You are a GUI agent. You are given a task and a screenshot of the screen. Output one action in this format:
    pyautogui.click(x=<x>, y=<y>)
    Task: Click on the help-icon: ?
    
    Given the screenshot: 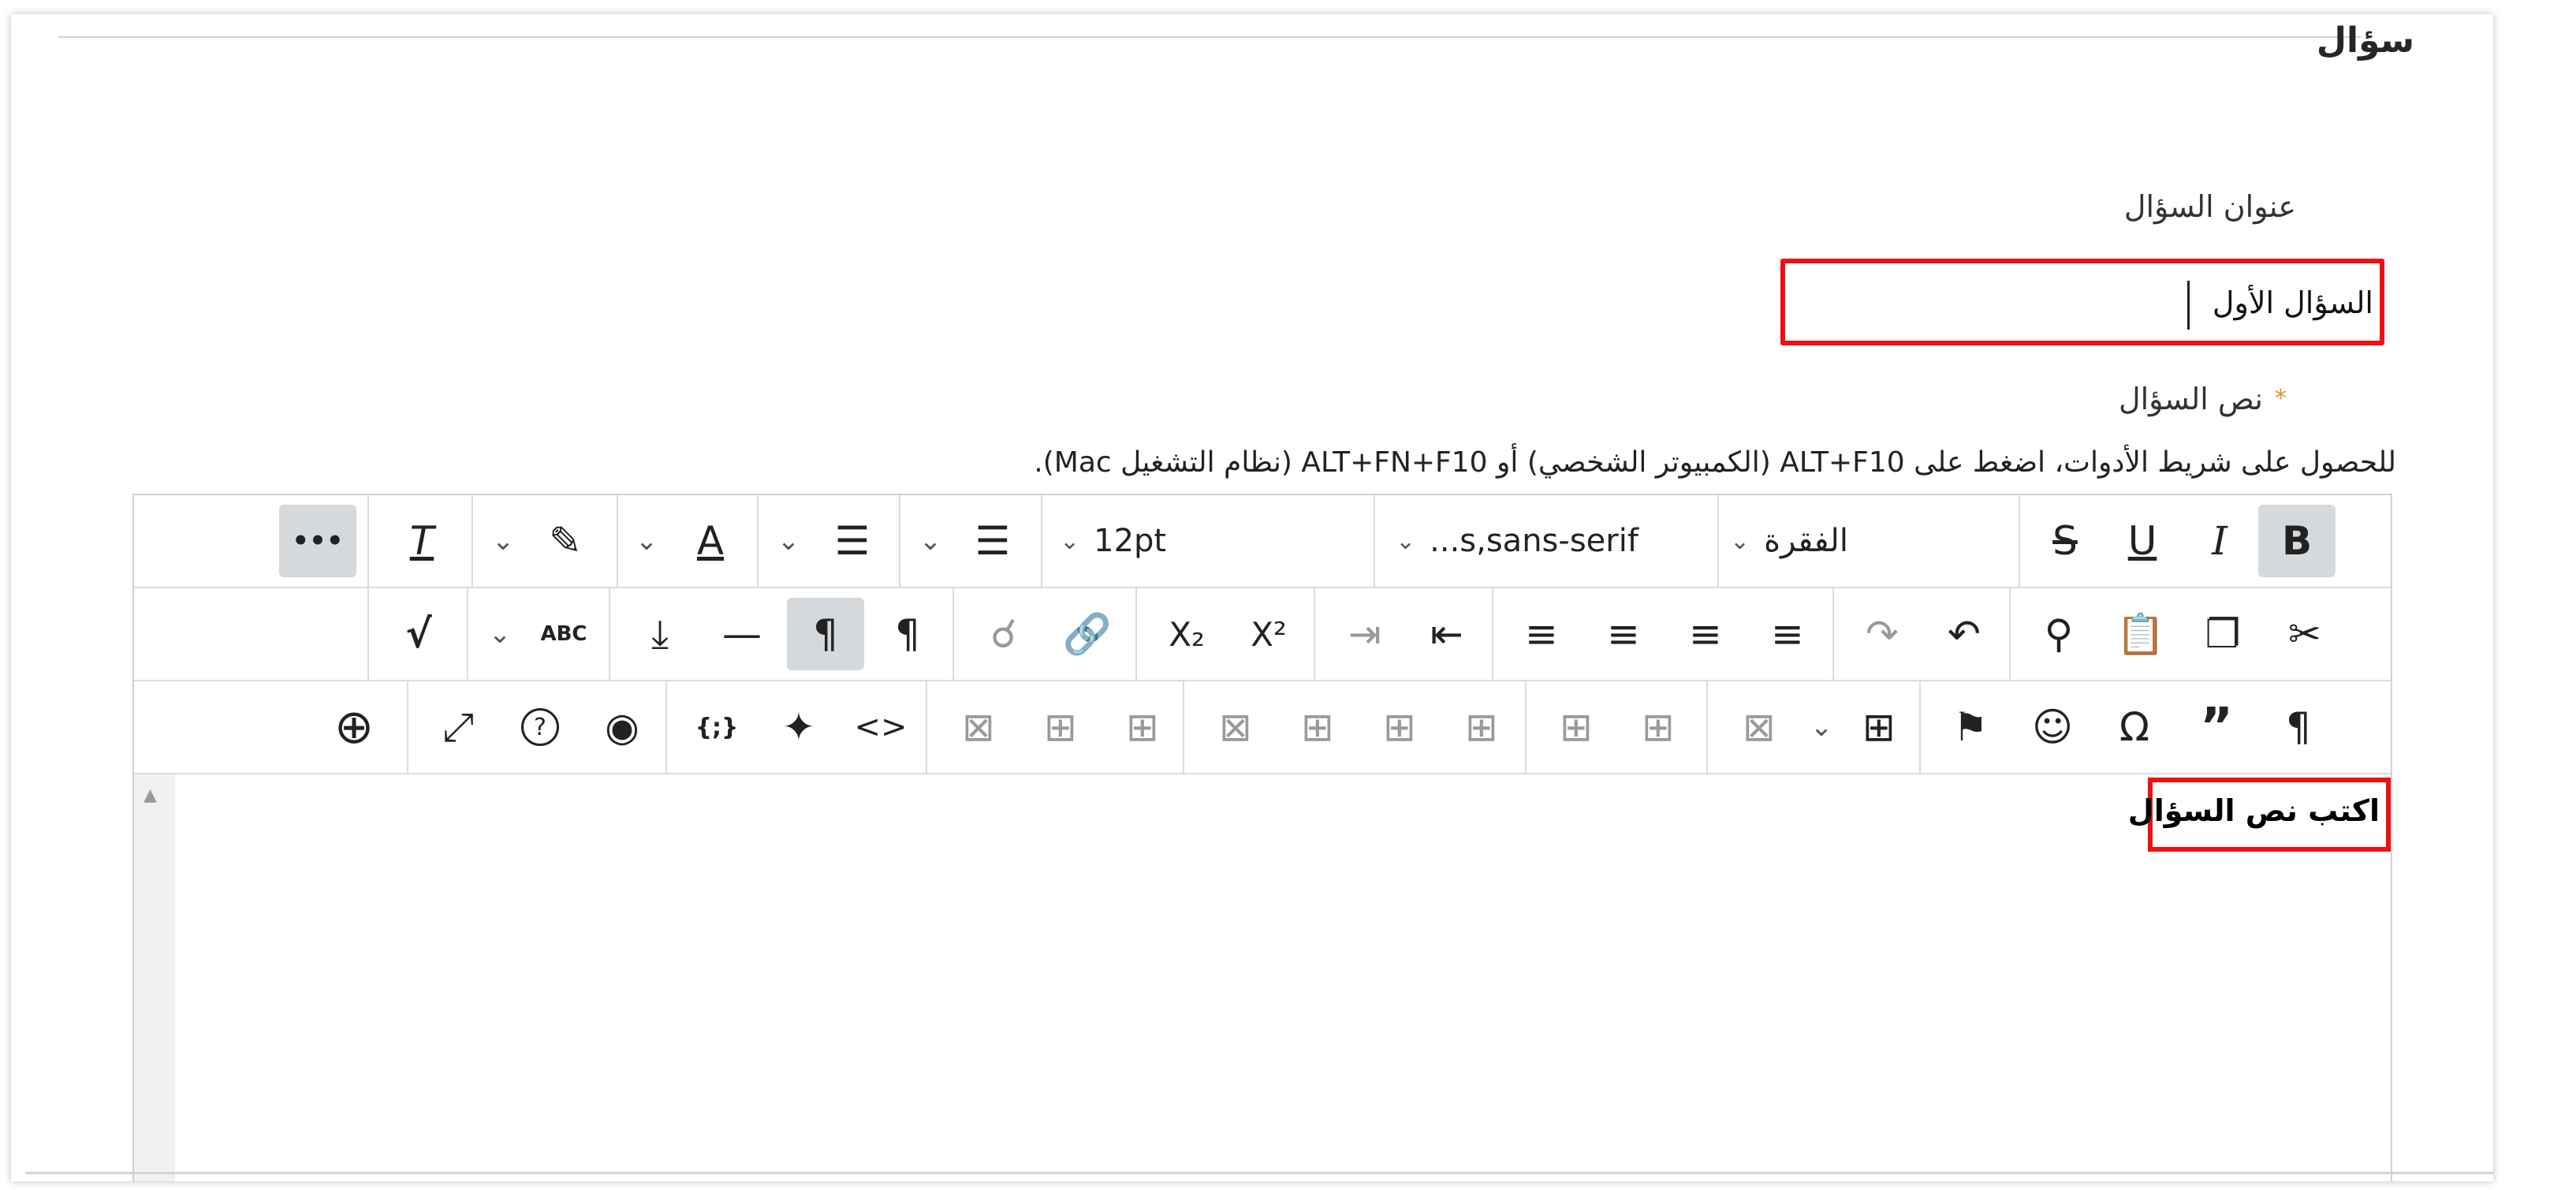 What is the action you would take?
    pyautogui.click(x=540, y=727)
    